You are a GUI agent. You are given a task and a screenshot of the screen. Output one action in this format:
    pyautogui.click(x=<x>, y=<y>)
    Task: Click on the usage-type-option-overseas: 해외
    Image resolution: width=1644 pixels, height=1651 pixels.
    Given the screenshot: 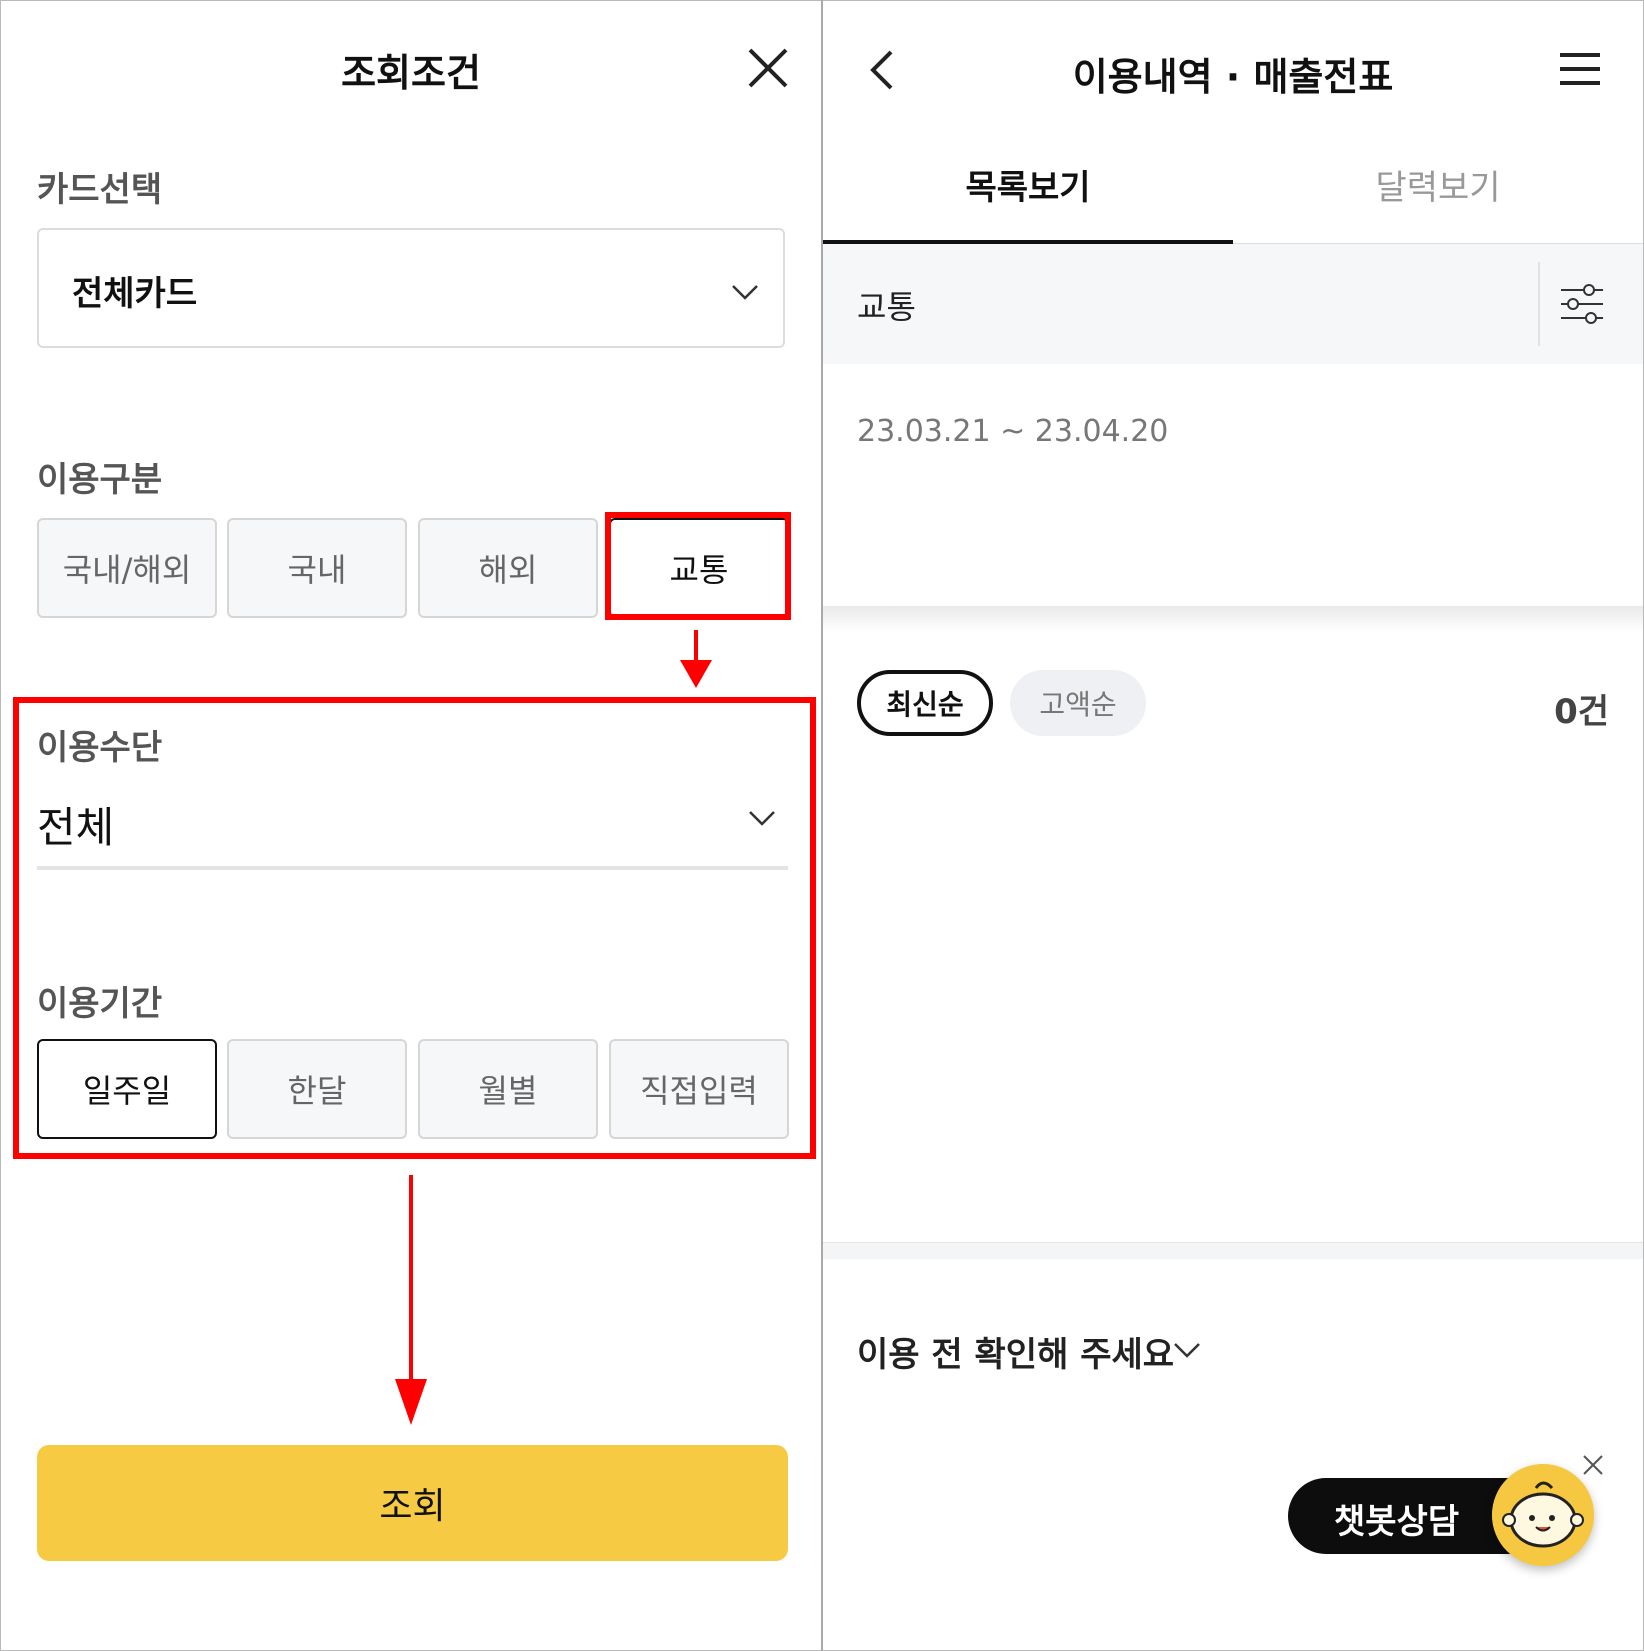 What is the action you would take?
    pyautogui.click(x=508, y=568)
    